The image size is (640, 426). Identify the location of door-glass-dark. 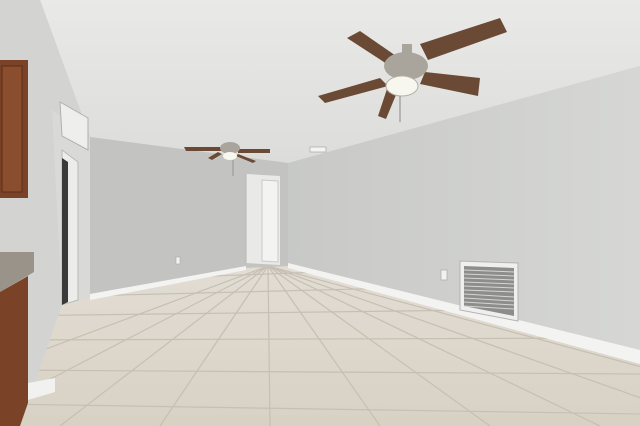
(65, 231).